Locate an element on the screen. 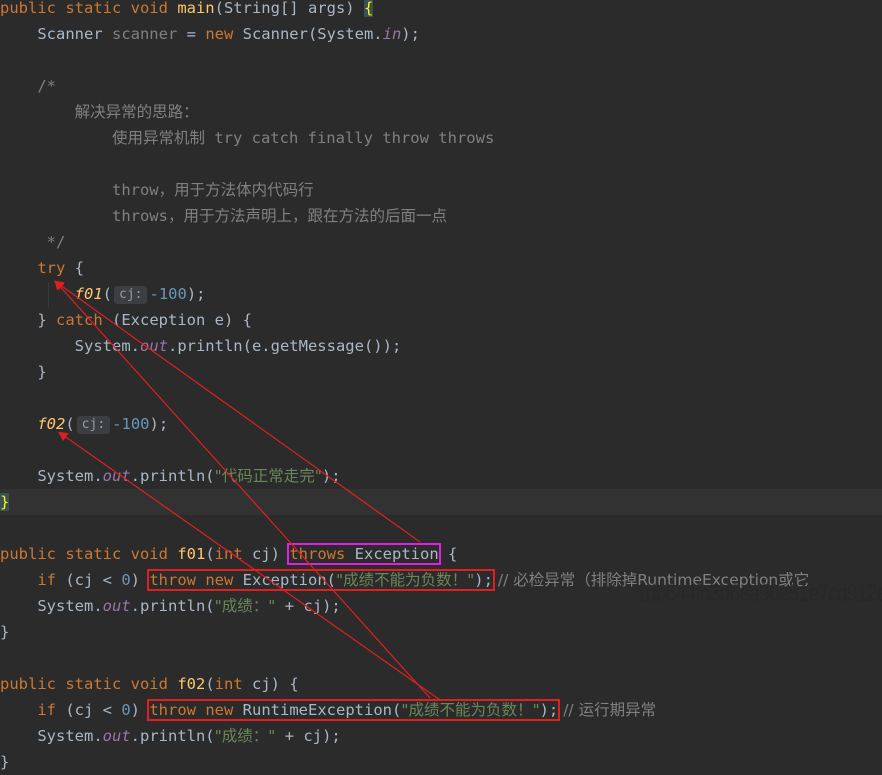 This screenshot has height=775, width=882. method-name: f02 is located at coordinates (191, 684).